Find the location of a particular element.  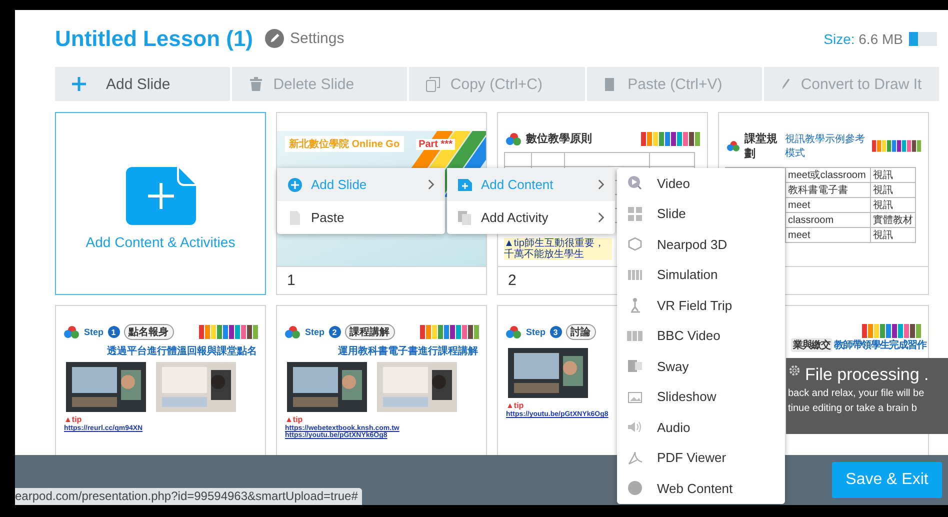

slide-title: 課堂規劃 is located at coordinates (761, 146).